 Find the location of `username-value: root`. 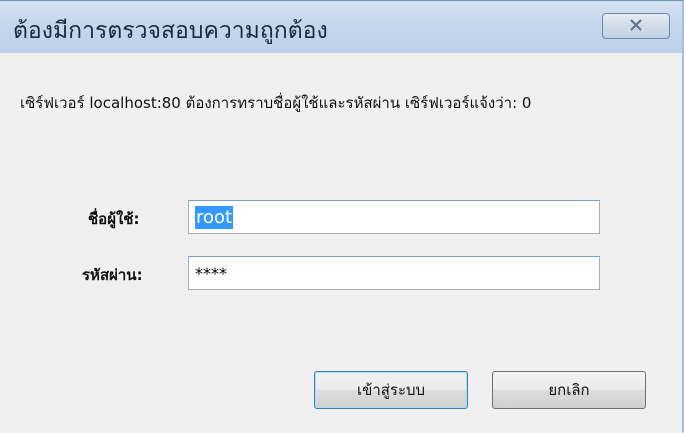

username-value: root is located at coordinates (214, 217).